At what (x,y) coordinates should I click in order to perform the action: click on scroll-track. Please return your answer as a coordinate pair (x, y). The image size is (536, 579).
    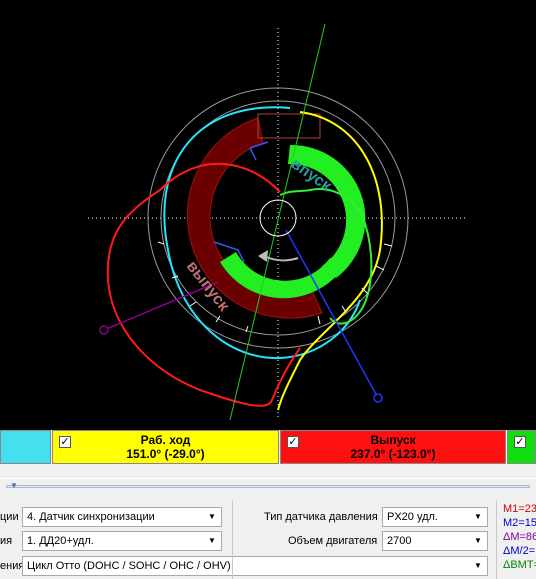
    Looking at the image, I should click on (268, 486).